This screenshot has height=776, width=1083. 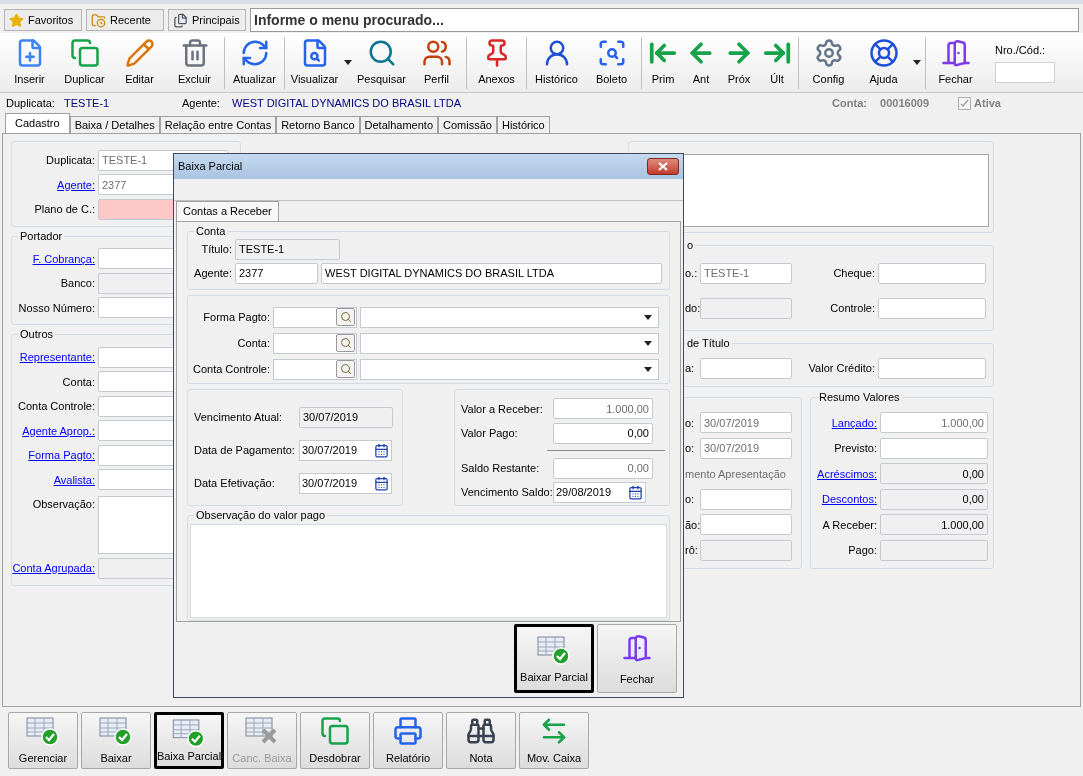 I want to click on toolbar-button: Histórico, so click(x=556, y=62).